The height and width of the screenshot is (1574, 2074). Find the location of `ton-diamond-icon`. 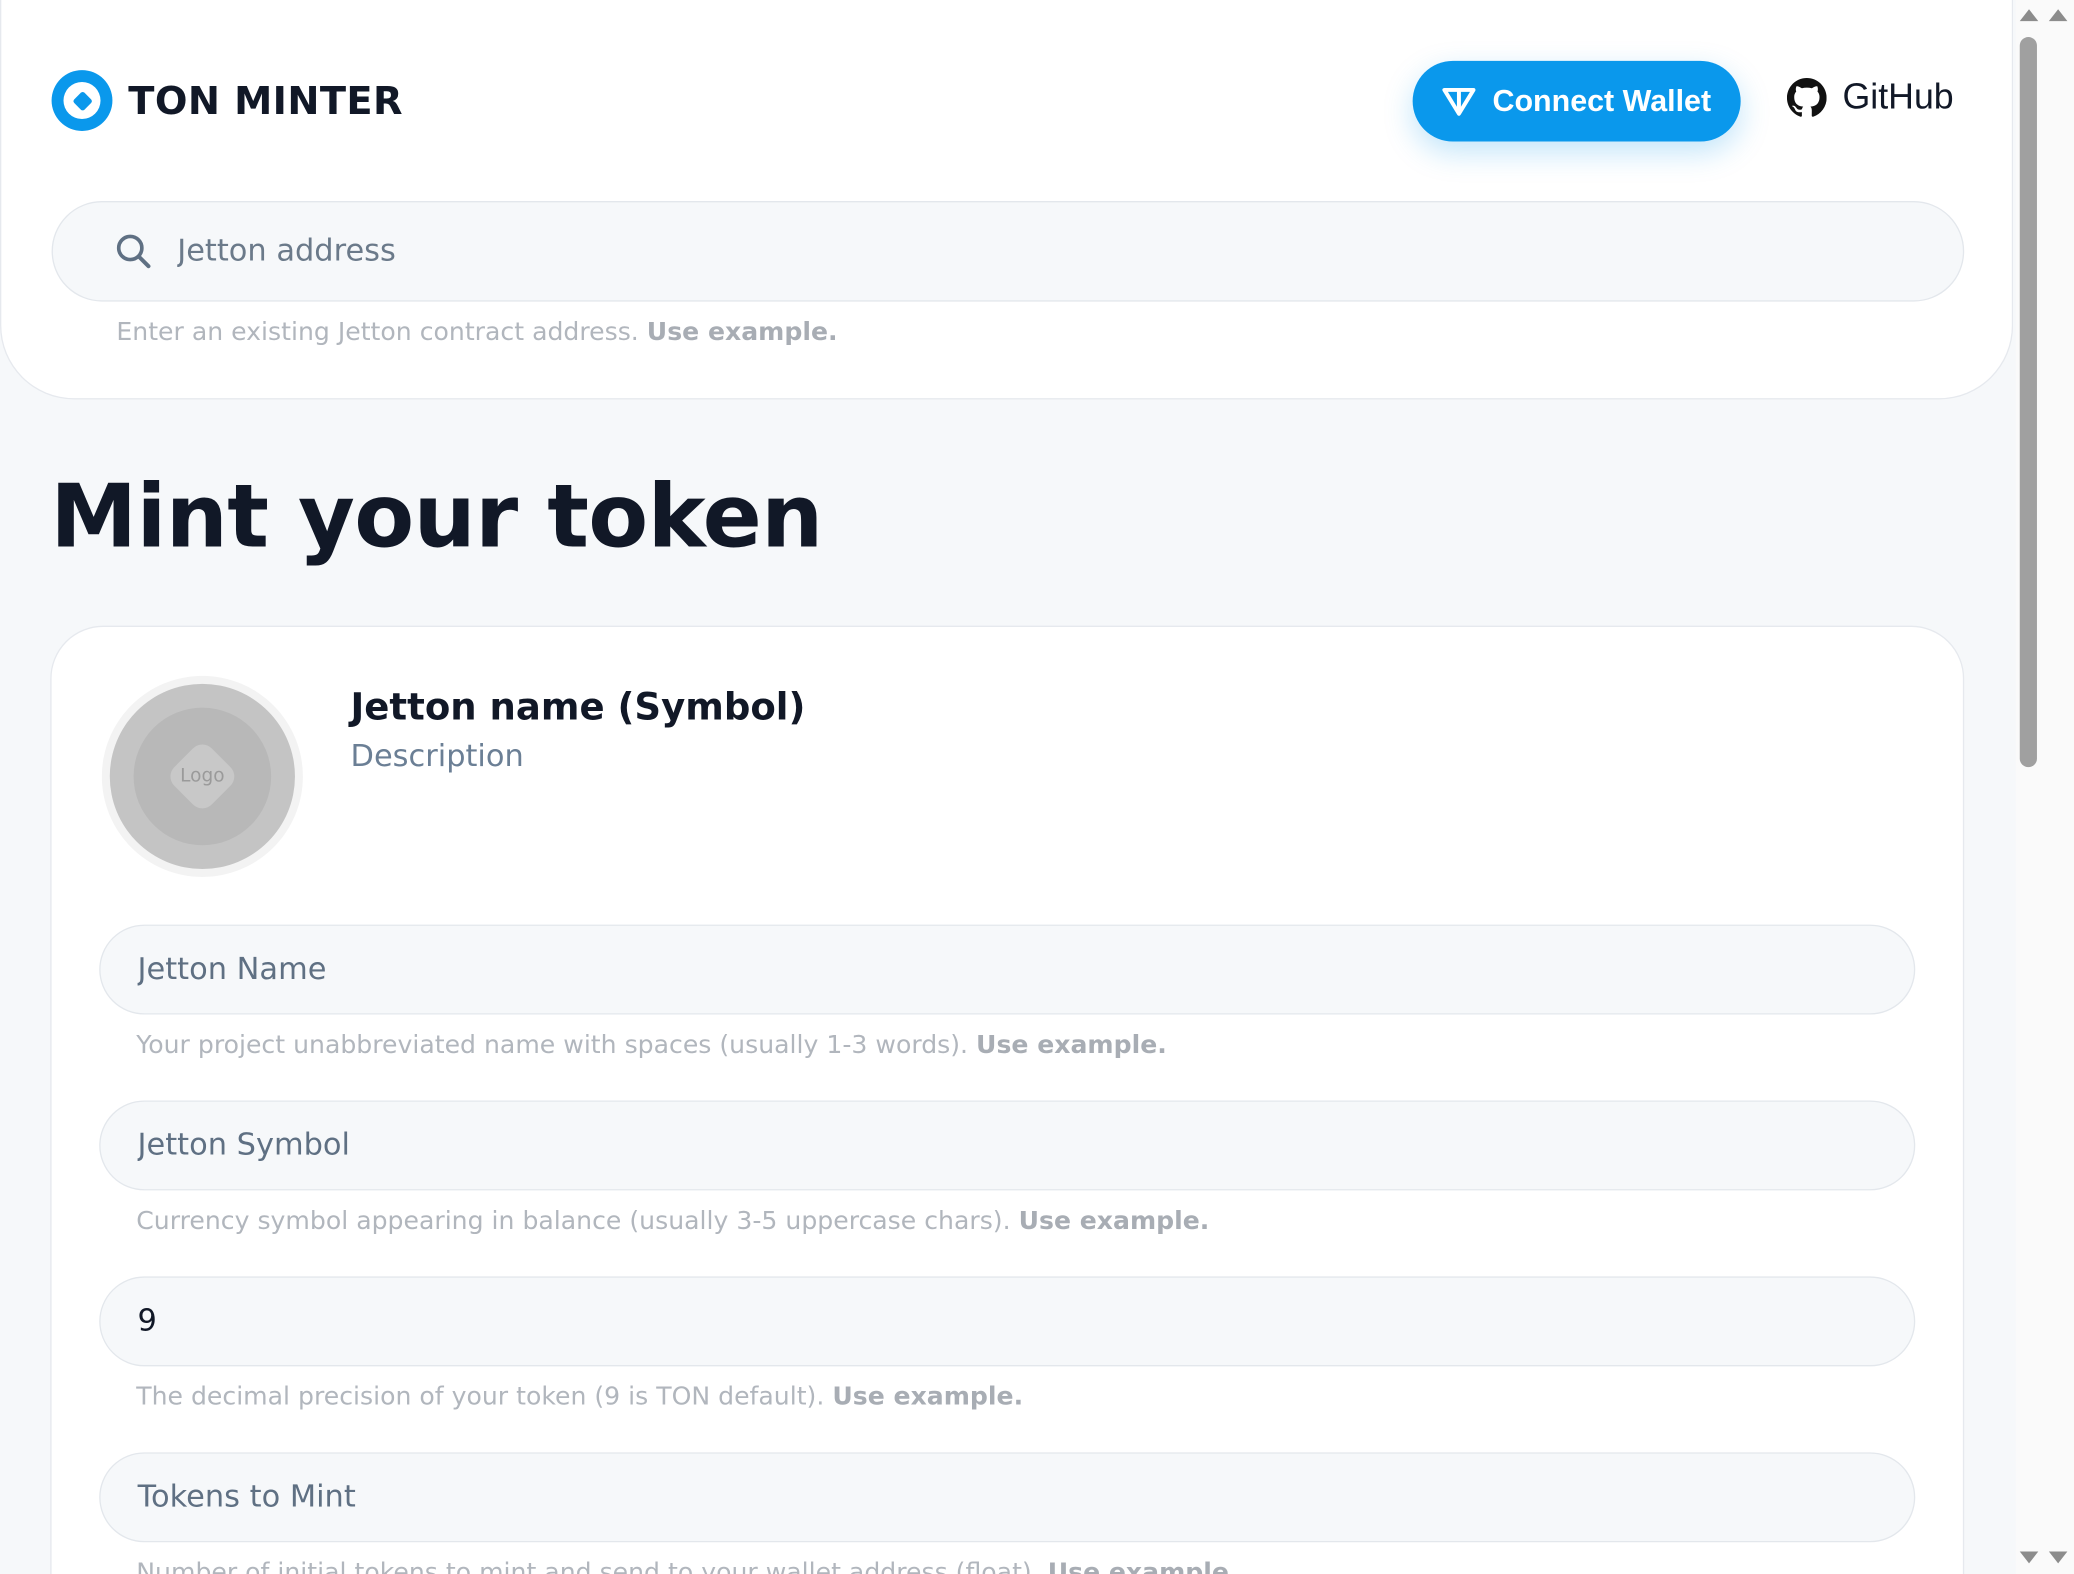

ton-diamond-icon is located at coordinates (1459, 101).